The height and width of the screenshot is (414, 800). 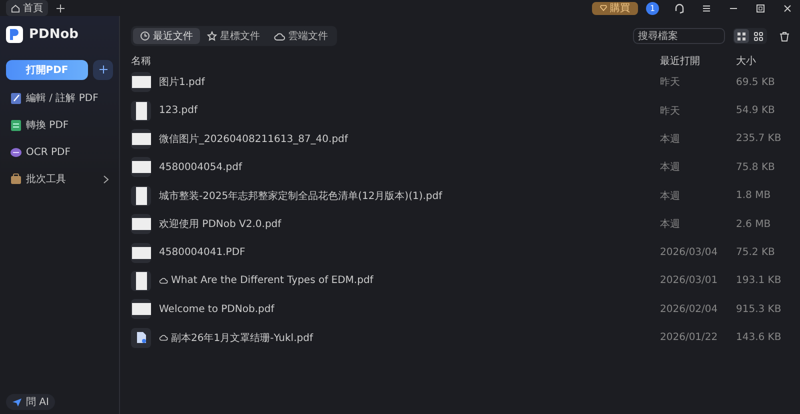 I want to click on ocr-icon, so click(x=16, y=152).